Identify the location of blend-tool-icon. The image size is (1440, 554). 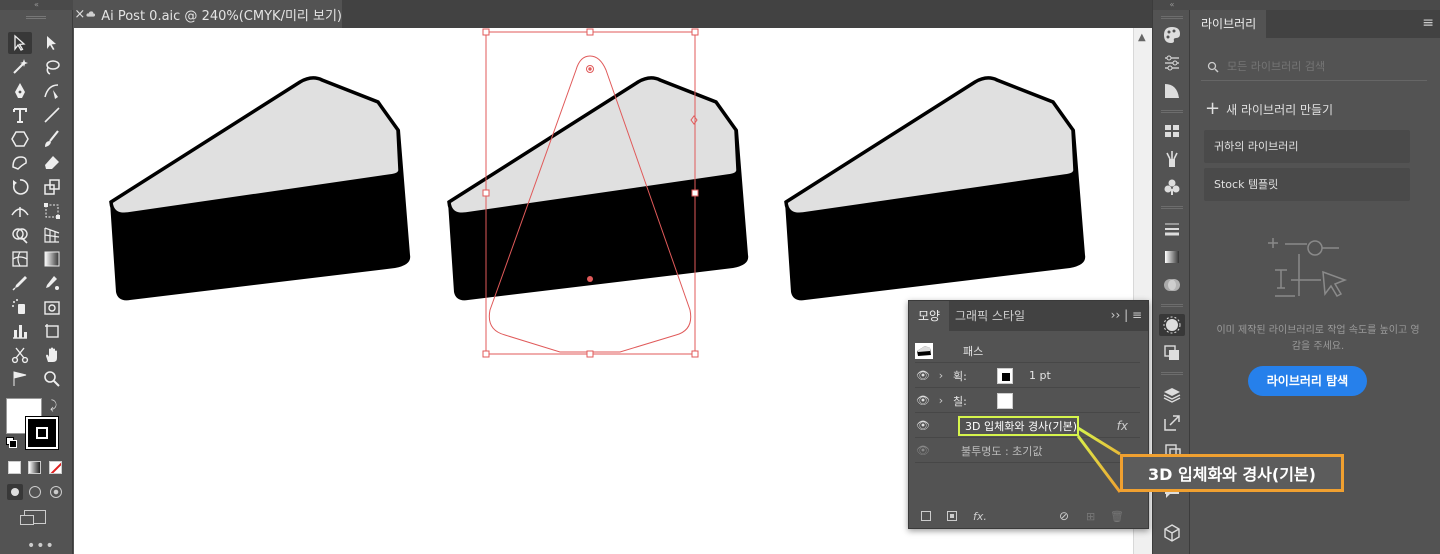
(52, 283).